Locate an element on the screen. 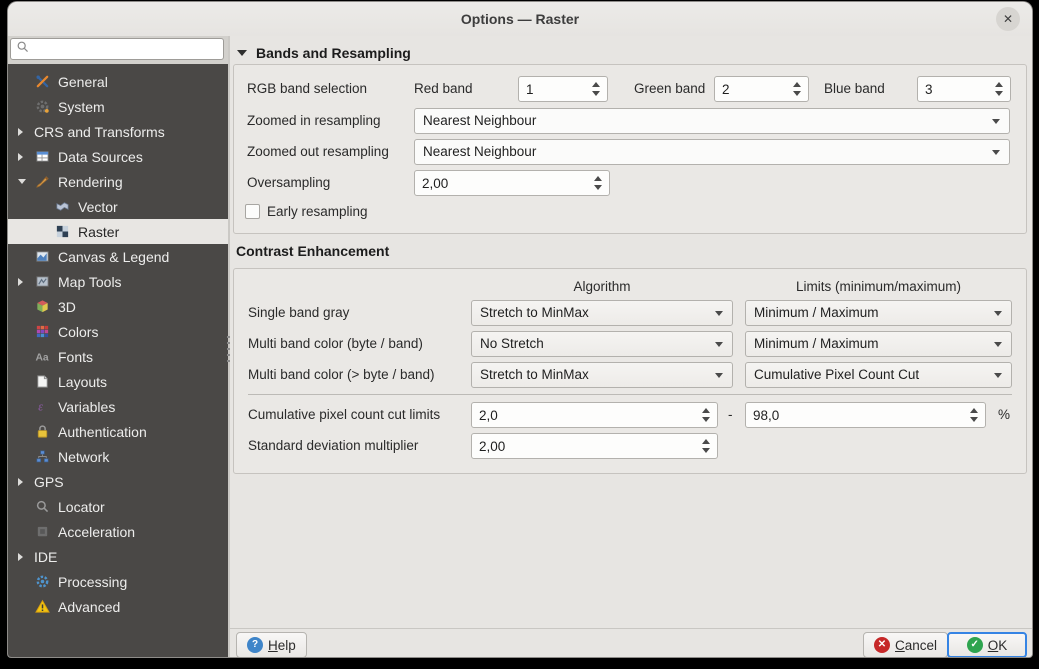  single-band-gray-label: Single band gray is located at coordinates (299, 312).